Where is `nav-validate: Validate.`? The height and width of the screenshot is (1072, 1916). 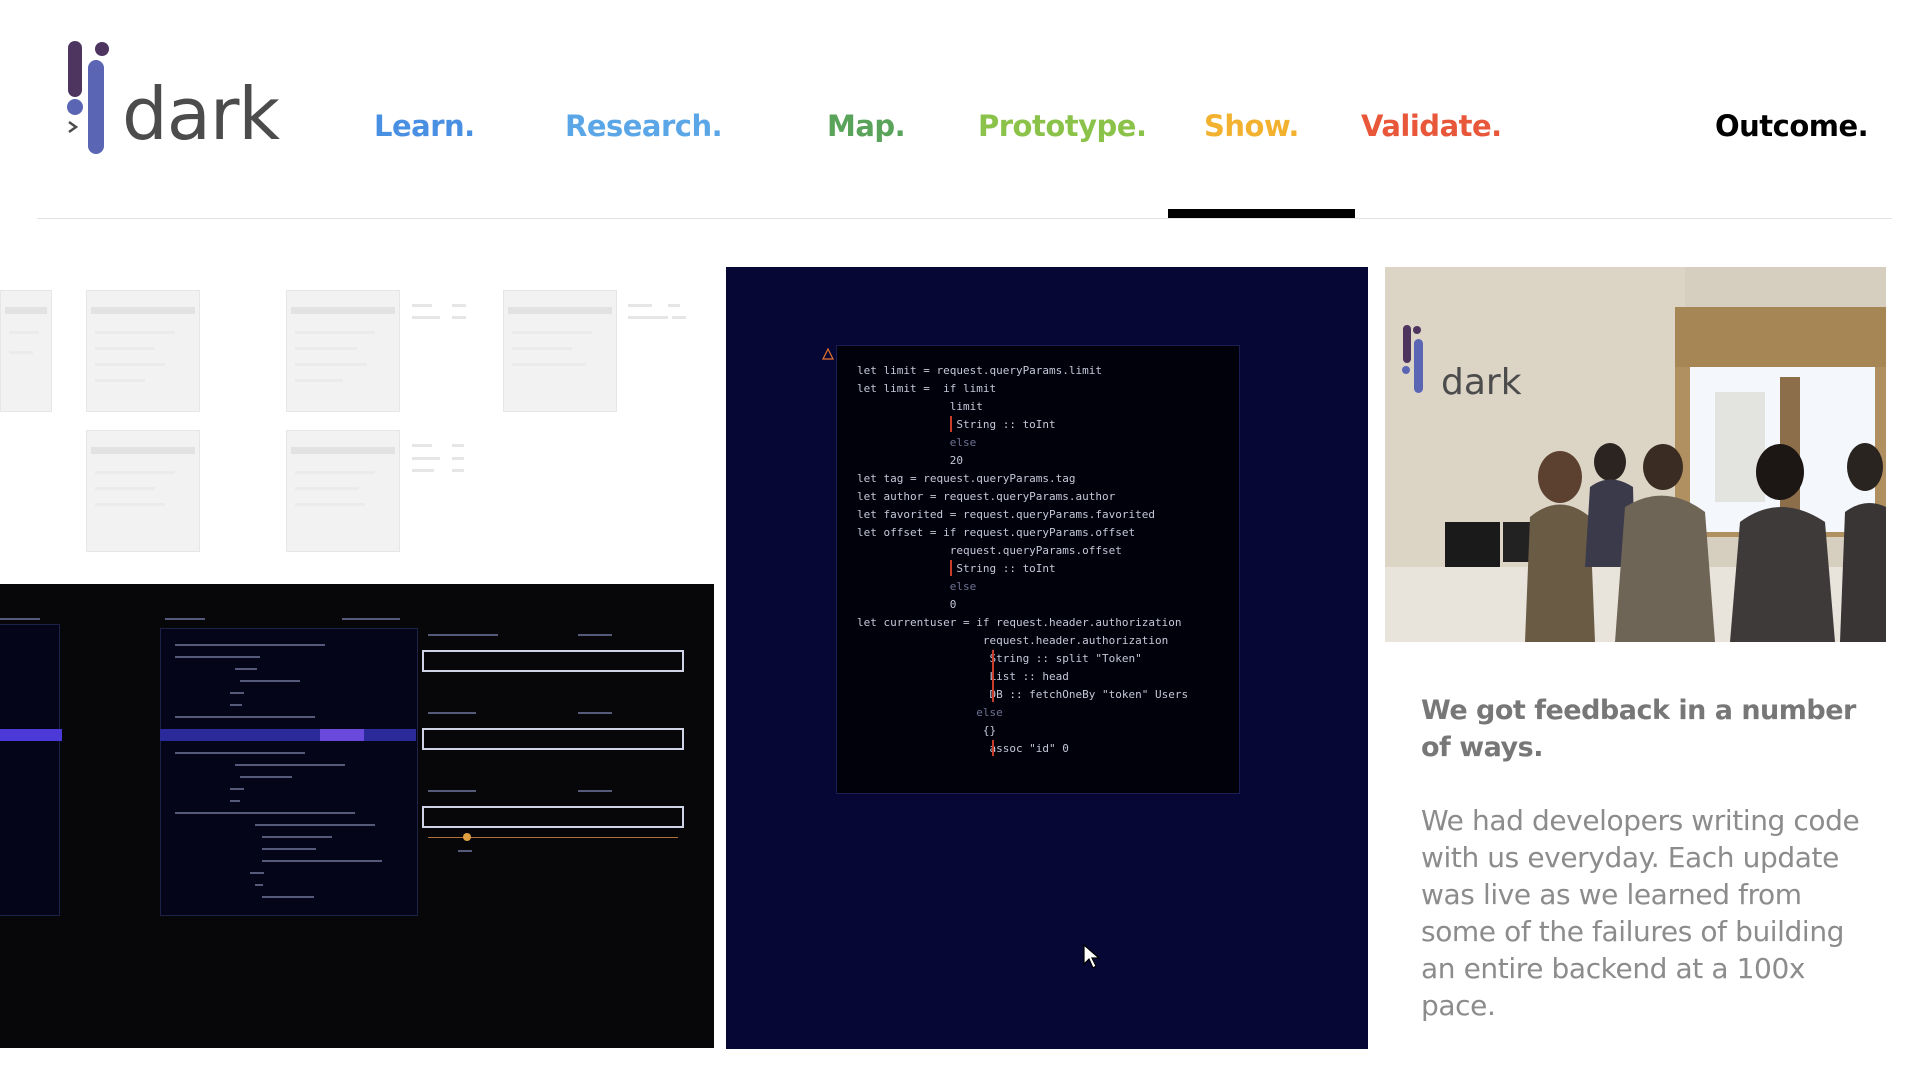 nav-validate: Validate. is located at coordinates (1431, 126).